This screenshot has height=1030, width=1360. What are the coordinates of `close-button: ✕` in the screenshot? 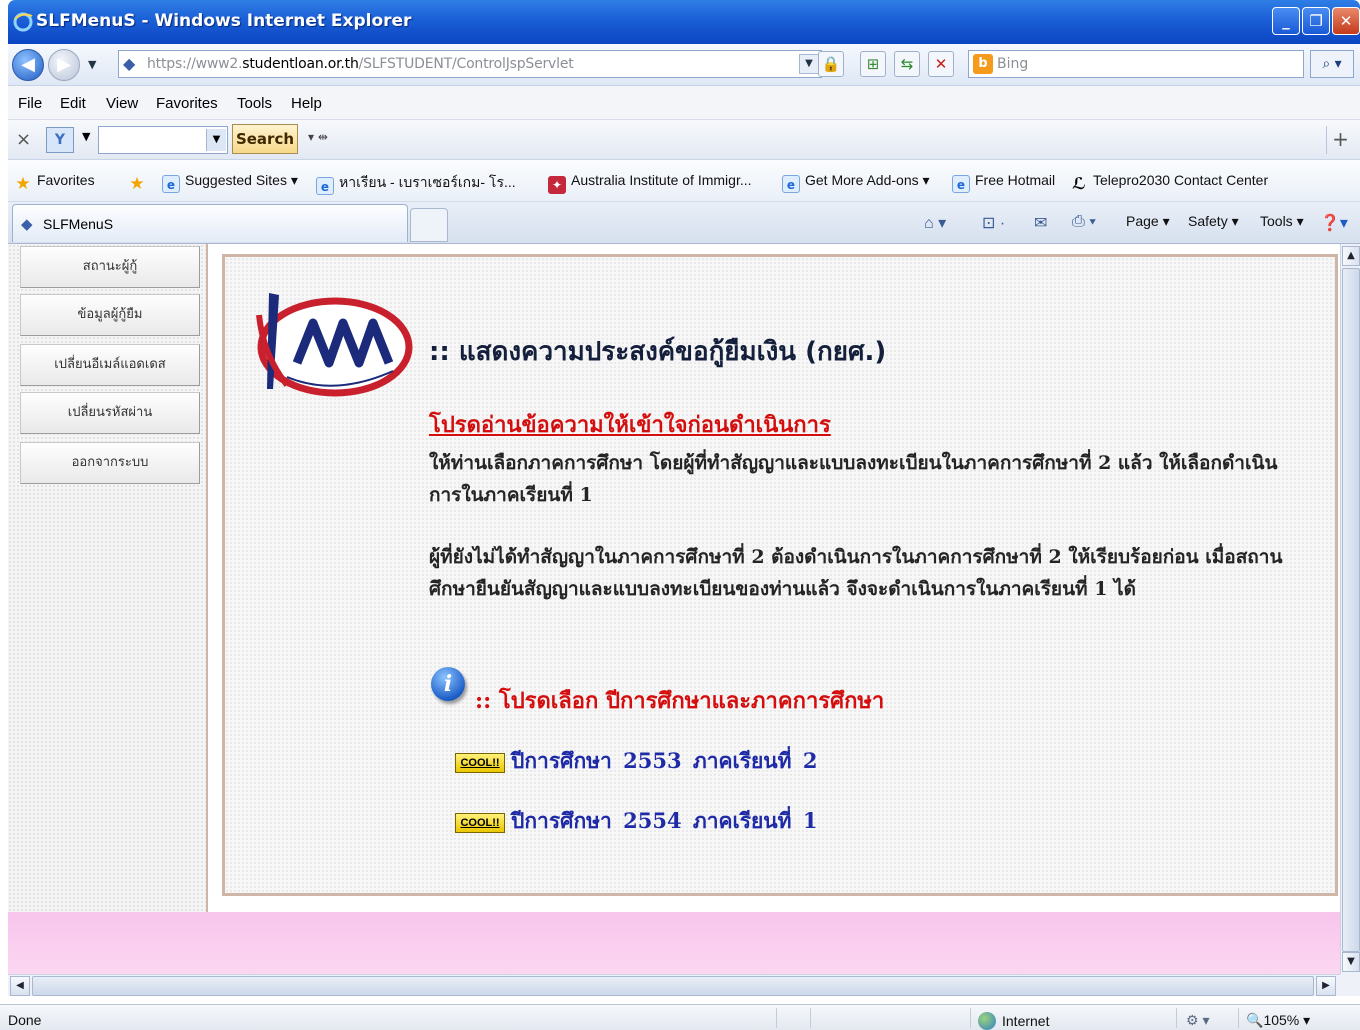 It's located at (1346, 21).